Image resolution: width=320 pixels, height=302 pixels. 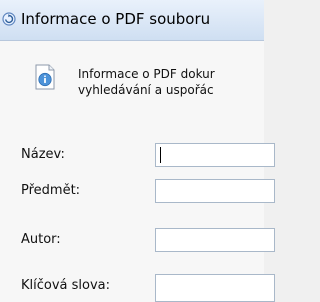 I want to click on title-label: Název:, so click(x=43, y=154).